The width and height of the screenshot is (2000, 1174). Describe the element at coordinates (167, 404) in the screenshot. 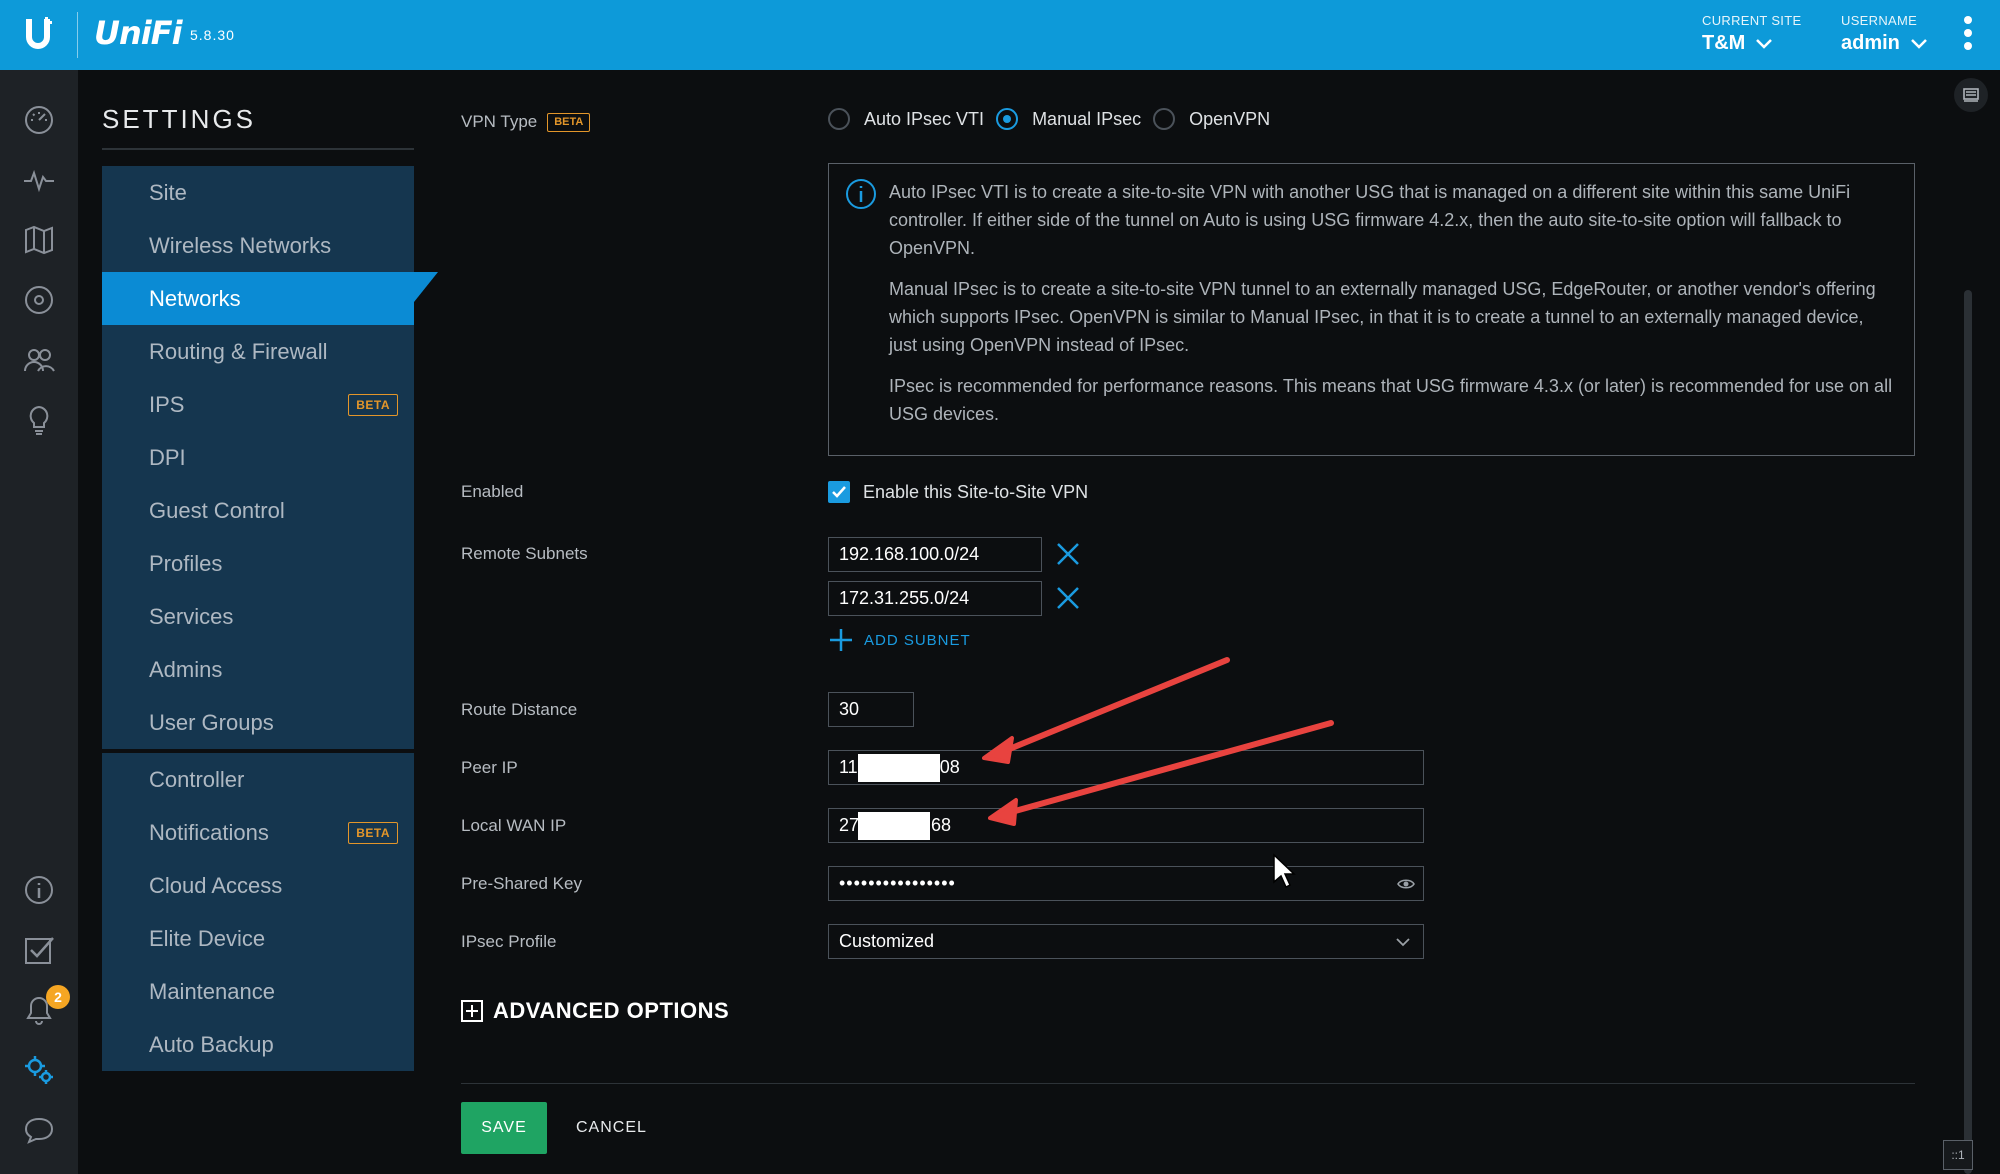

I see `menu-item-label: IPS` at that location.